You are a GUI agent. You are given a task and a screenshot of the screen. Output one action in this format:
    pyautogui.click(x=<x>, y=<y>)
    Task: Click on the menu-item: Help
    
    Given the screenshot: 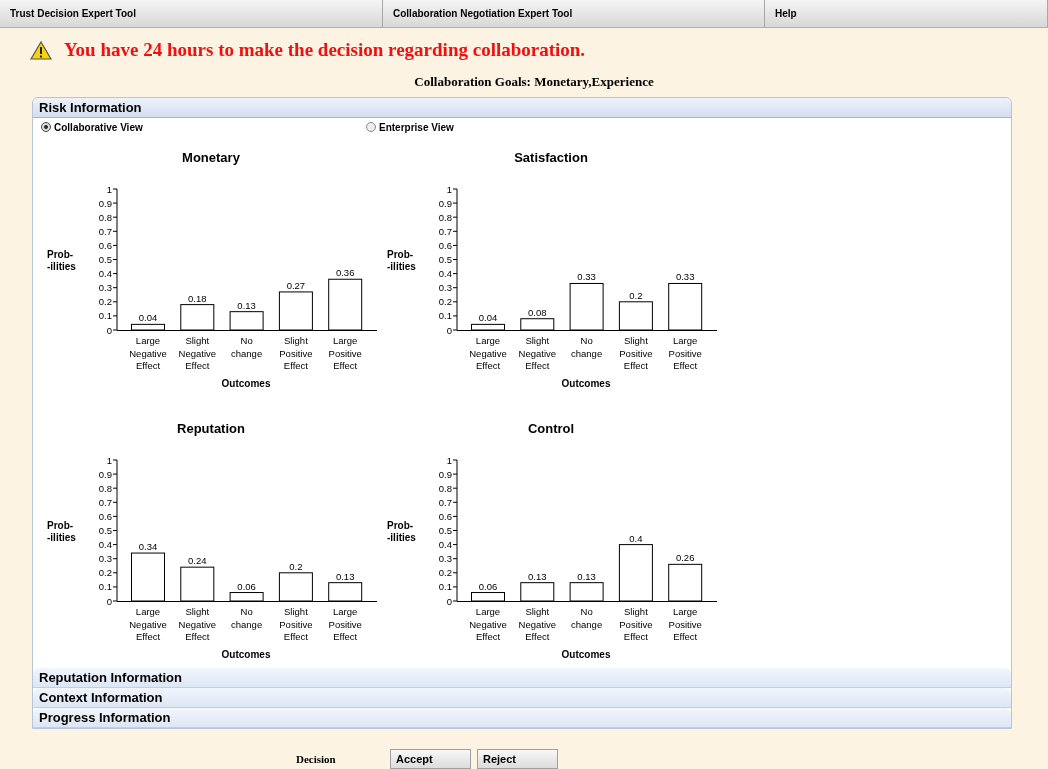 What is the action you would take?
    pyautogui.click(x=906, y=13)
    